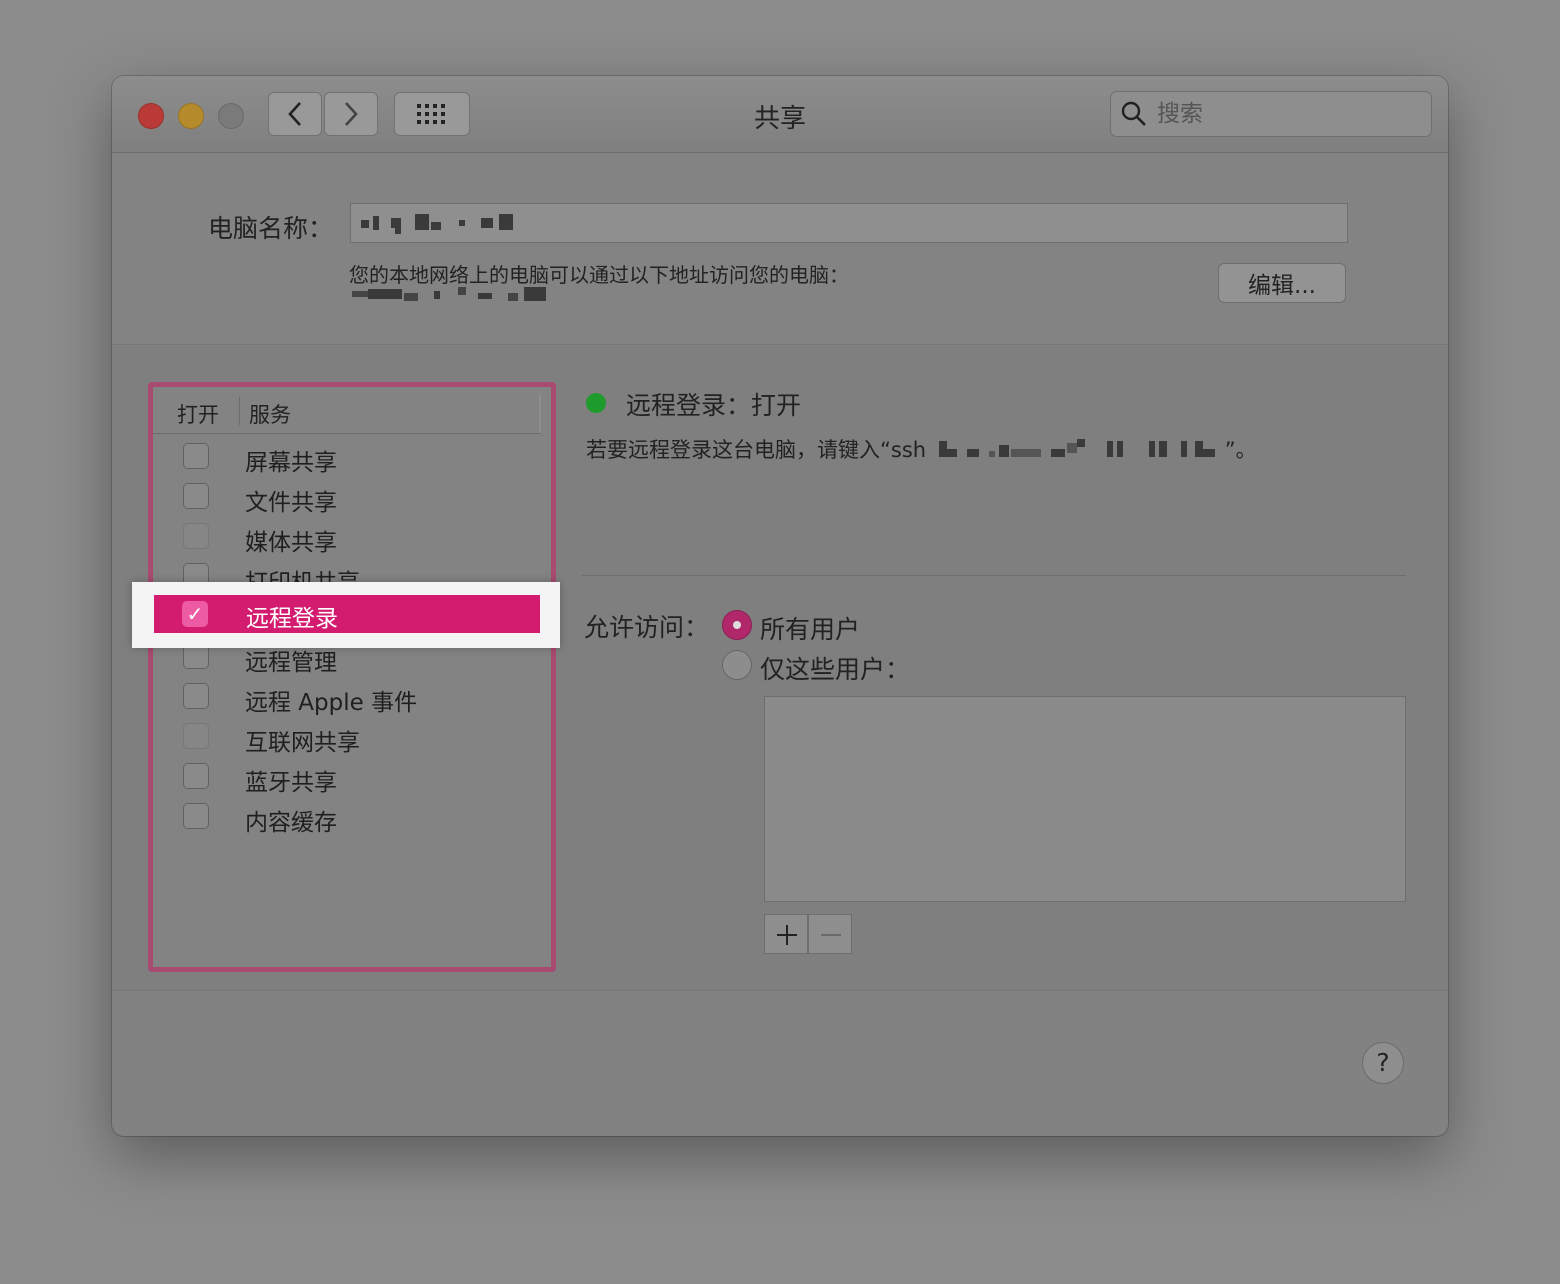  I want to click on service-label: 媒体共享, so click(291, 543).